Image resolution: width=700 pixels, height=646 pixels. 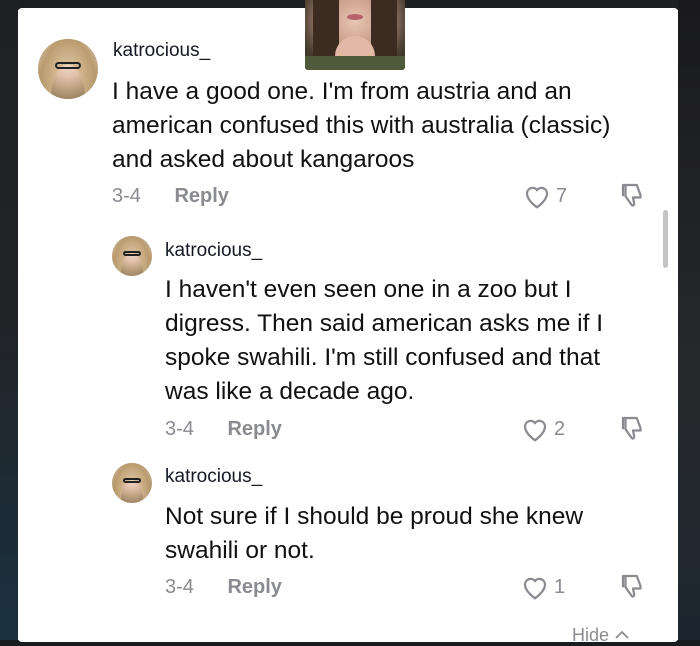 I want to click on like-button: 2, so click(x=542, y=429).